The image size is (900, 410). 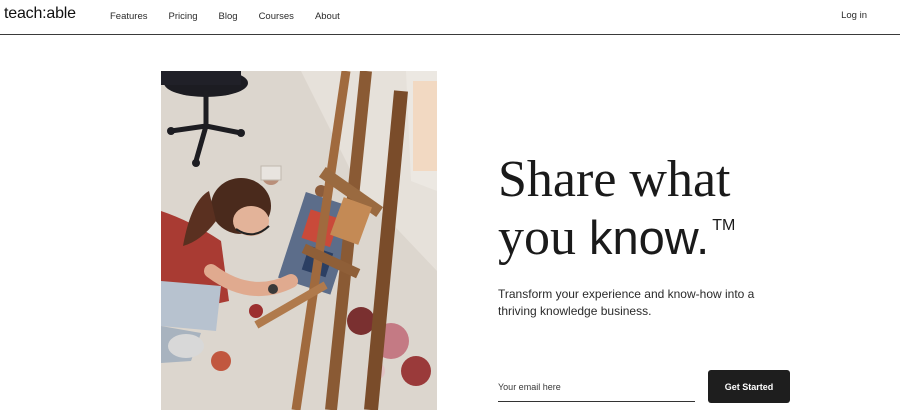 I want to click on login-link: Log in, so click(x=854, y=15).